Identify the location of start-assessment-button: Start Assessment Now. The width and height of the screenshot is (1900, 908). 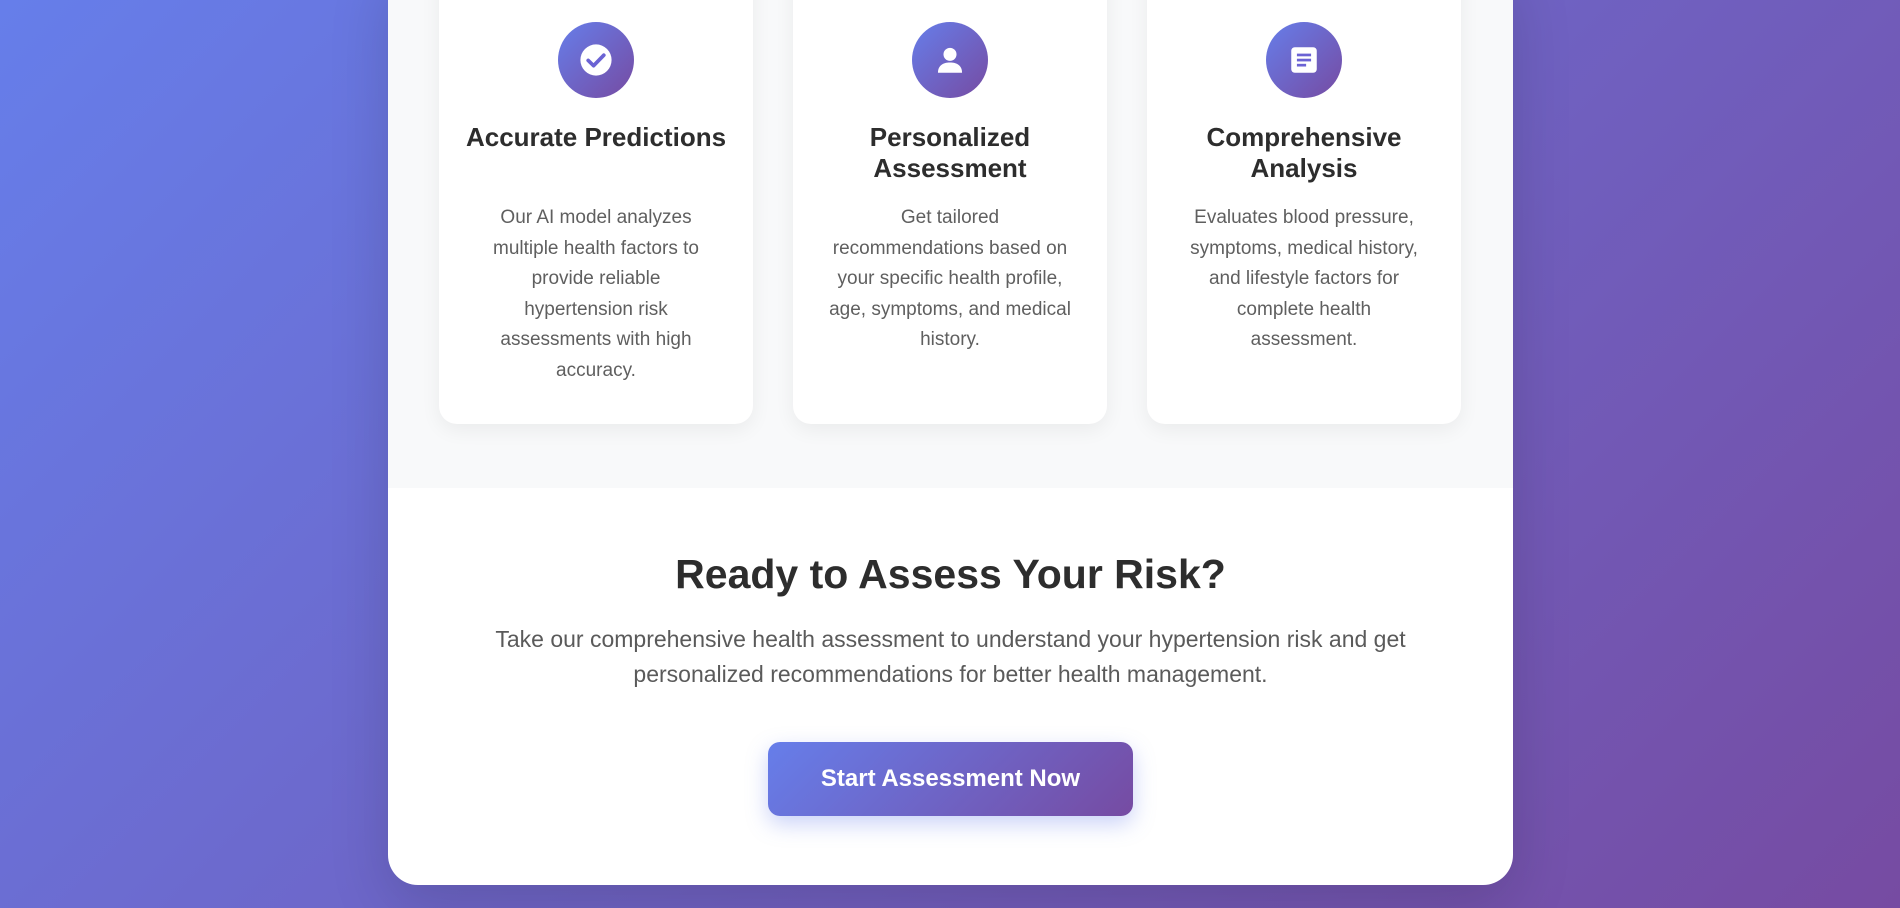
(950, 779).